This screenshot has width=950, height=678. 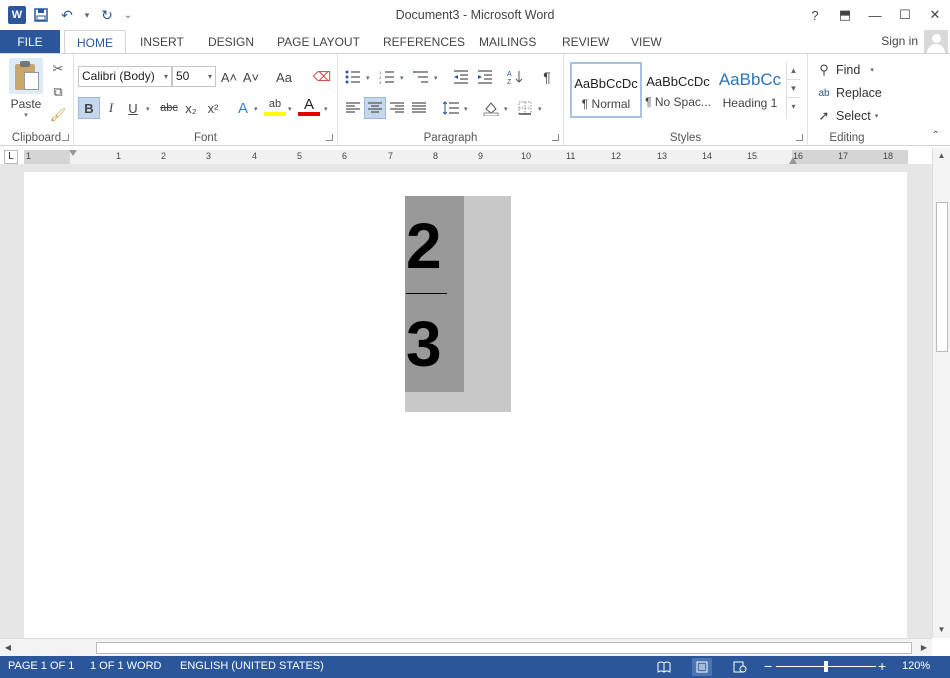 What do you see at coordinates (229, 77) in the screenshot?
I see `grow-font-button: A˄` at bounding box center [229, 77].